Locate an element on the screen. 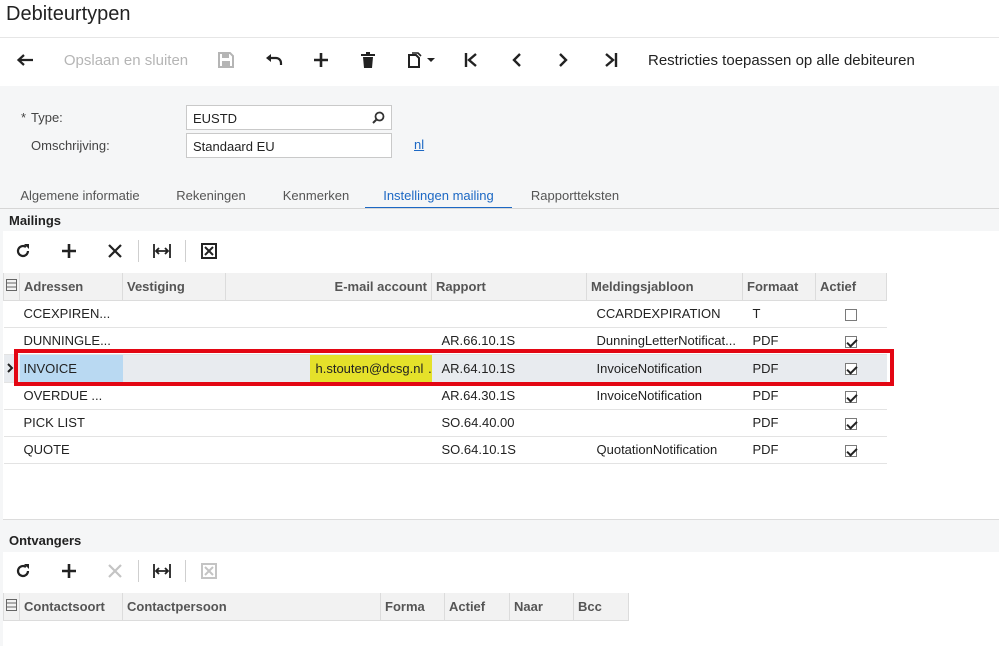  cell-adres: QUOTE is located at coordinates (71, 450).